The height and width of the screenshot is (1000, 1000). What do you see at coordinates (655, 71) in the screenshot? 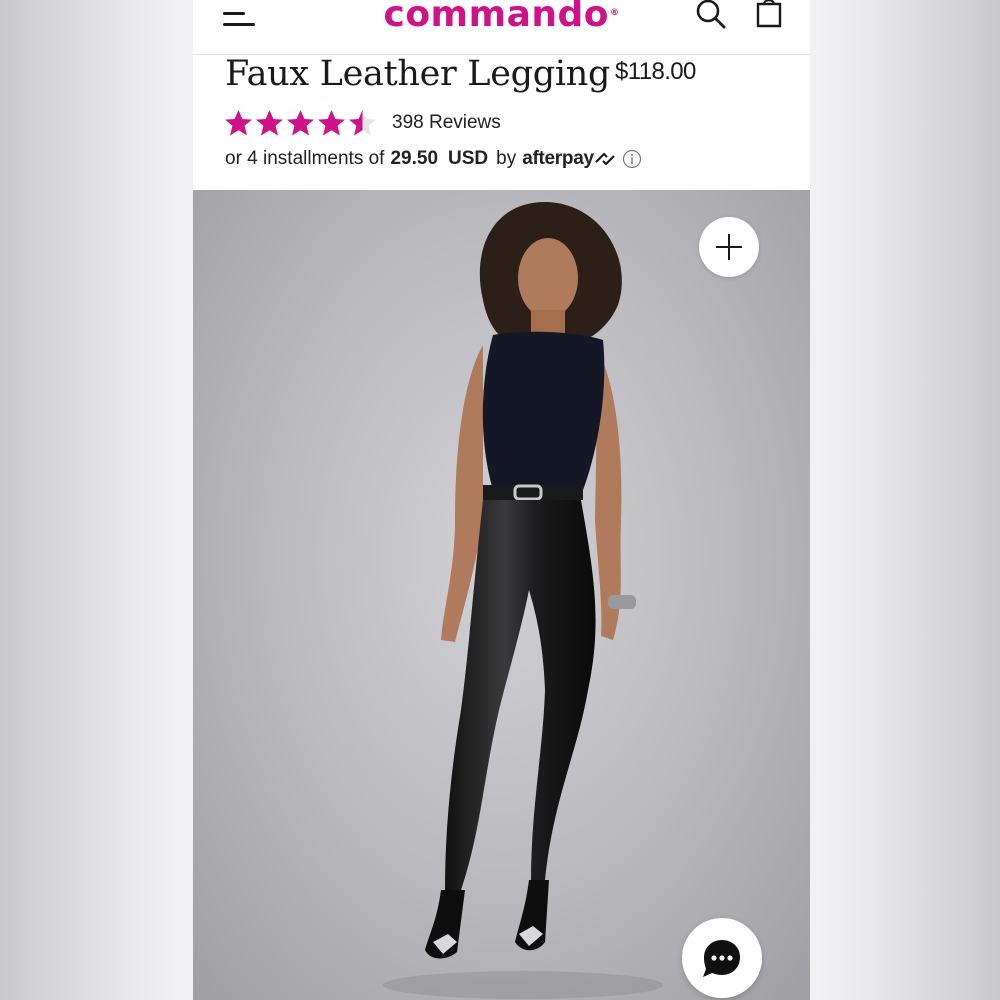
I see `product-price: $118.00` at bounding box center [655, 71].